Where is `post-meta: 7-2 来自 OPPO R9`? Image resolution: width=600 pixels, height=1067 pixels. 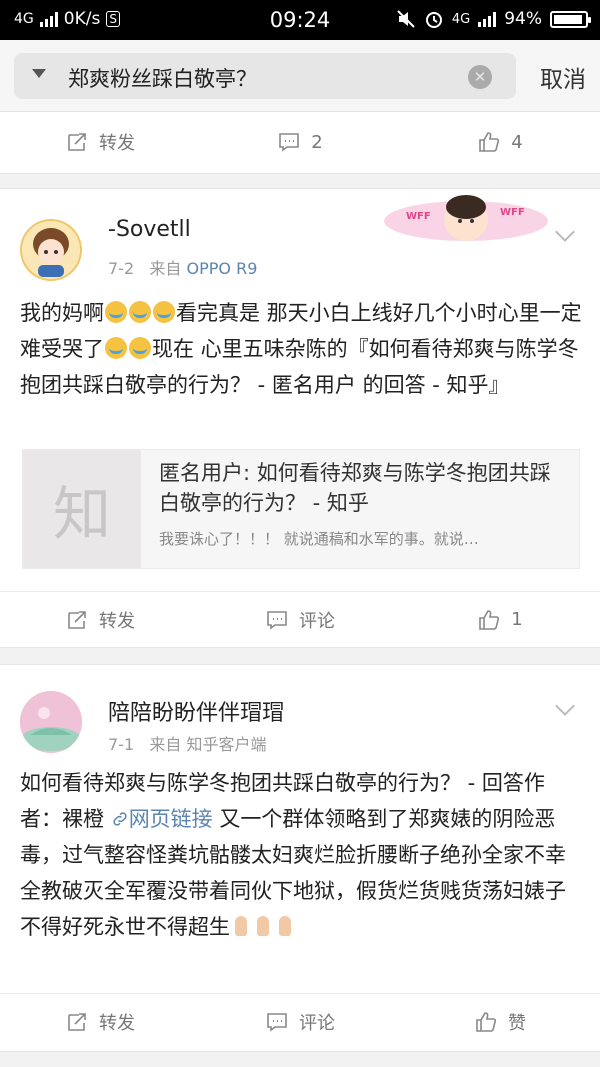
post-meta: 7-2 来自 OPPO R9 is located at coordinates (182, 267).